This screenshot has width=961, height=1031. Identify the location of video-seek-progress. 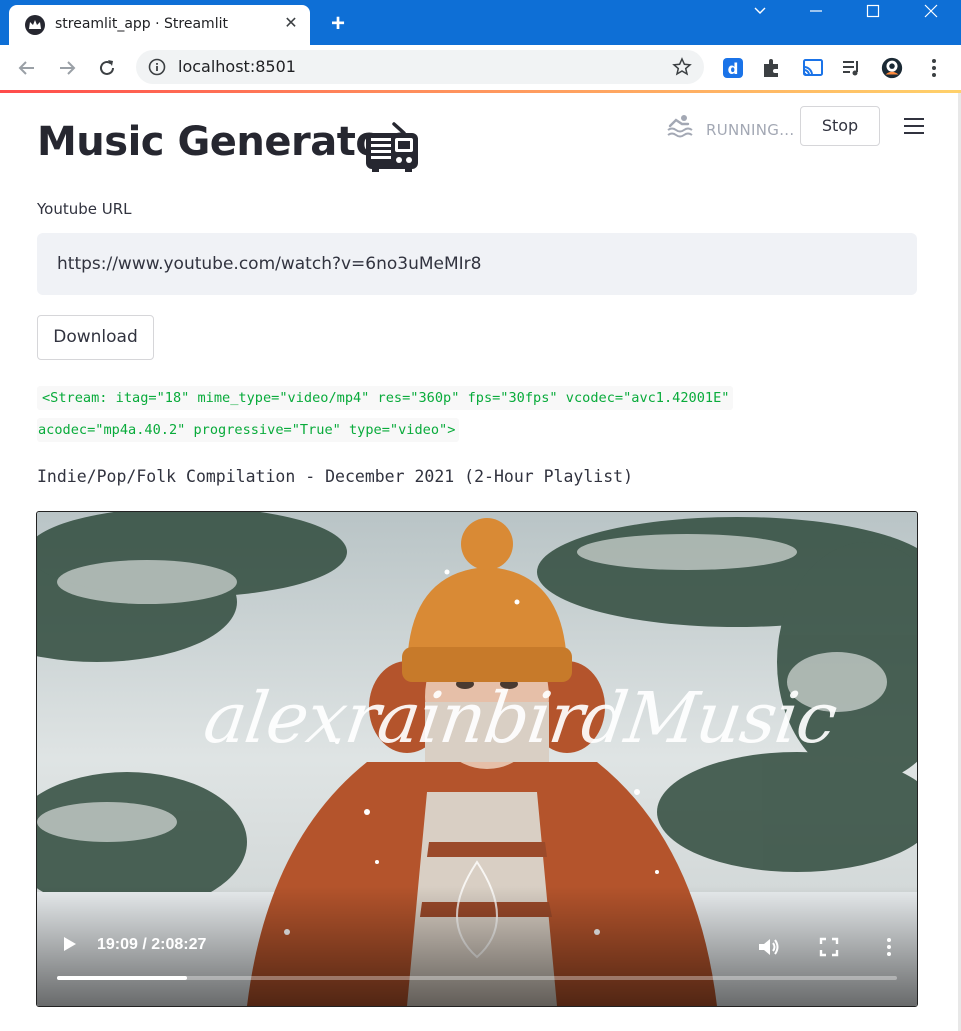
(122, 978).